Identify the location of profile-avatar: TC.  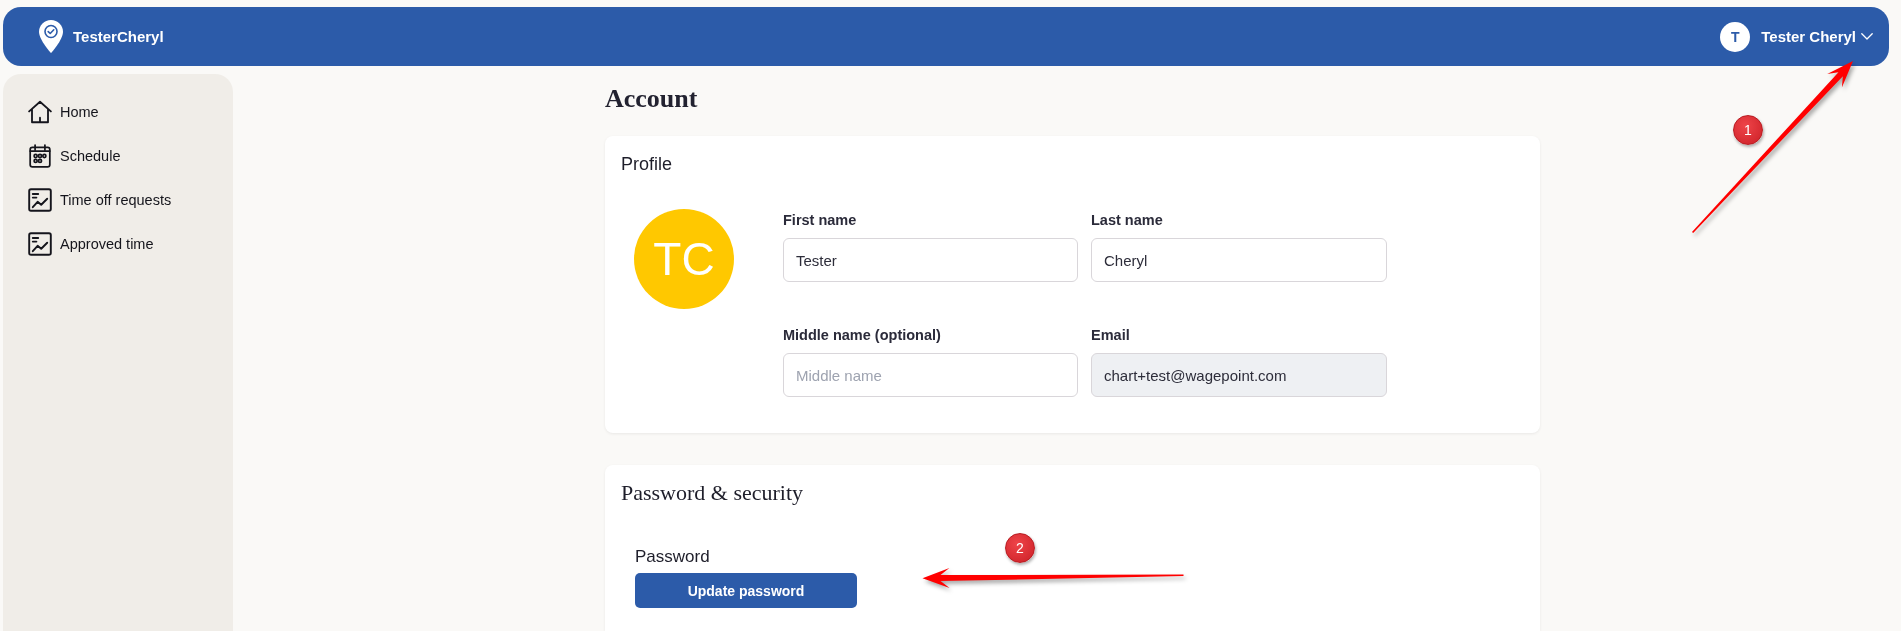
(684, 259).